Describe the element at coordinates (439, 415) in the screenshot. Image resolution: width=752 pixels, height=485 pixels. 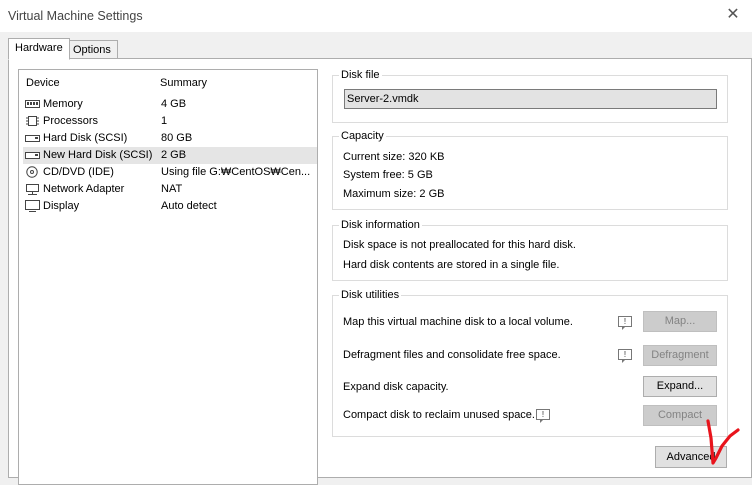
I see `compact-description: Compact disk to reclaim unused space.` at that location.